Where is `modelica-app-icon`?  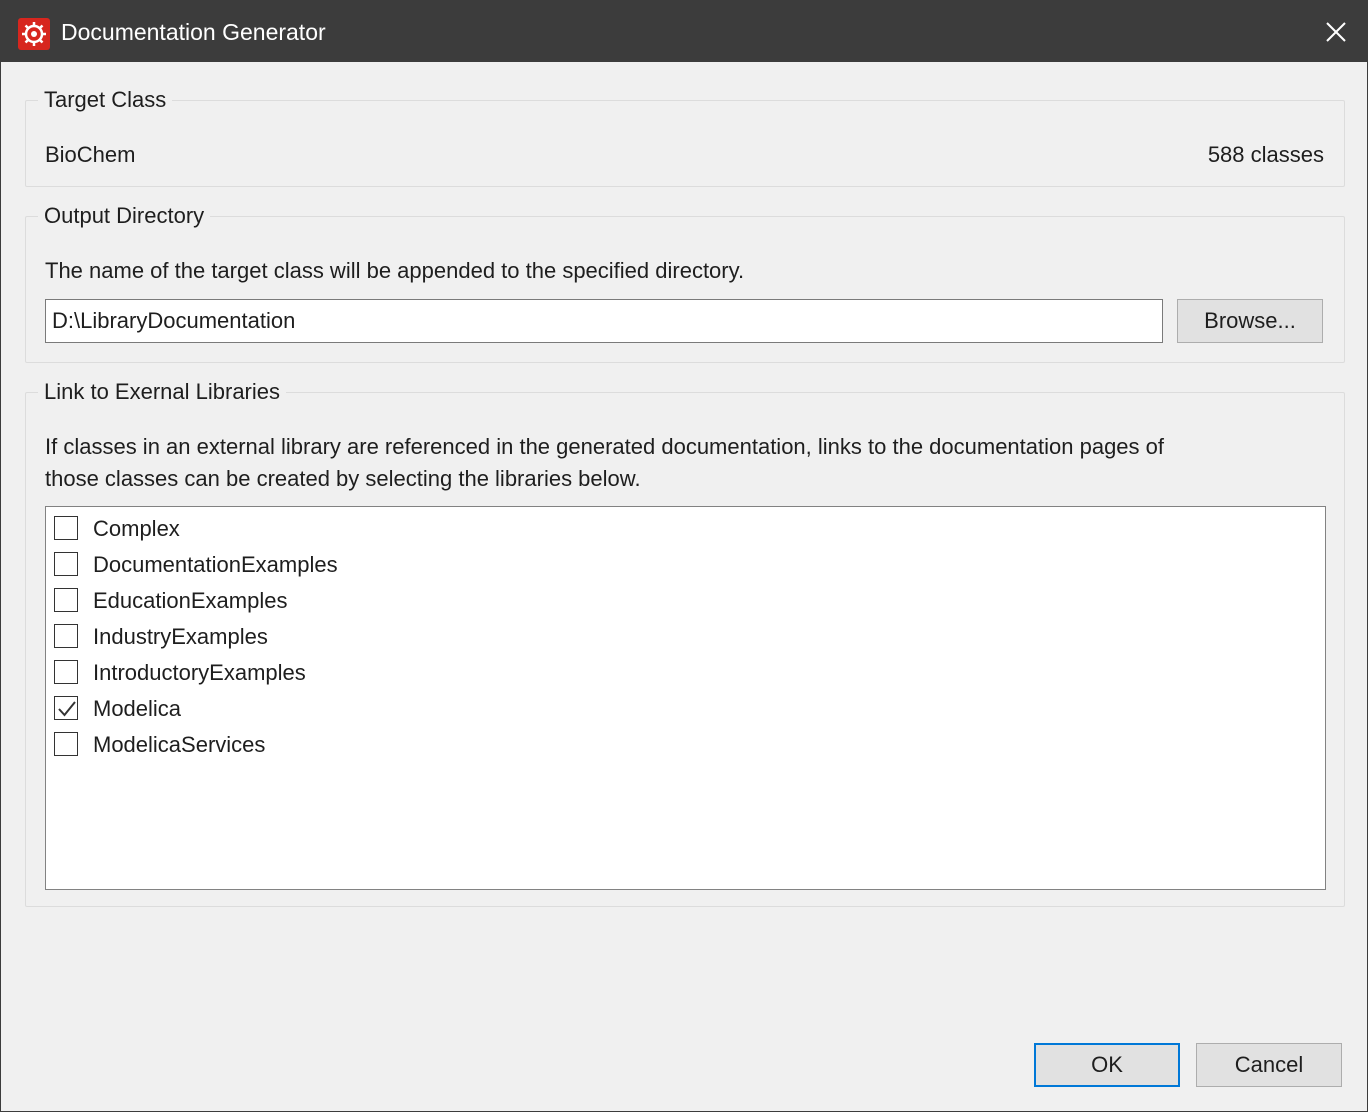 modelica-app-icon is located at coordinates (34, 34).